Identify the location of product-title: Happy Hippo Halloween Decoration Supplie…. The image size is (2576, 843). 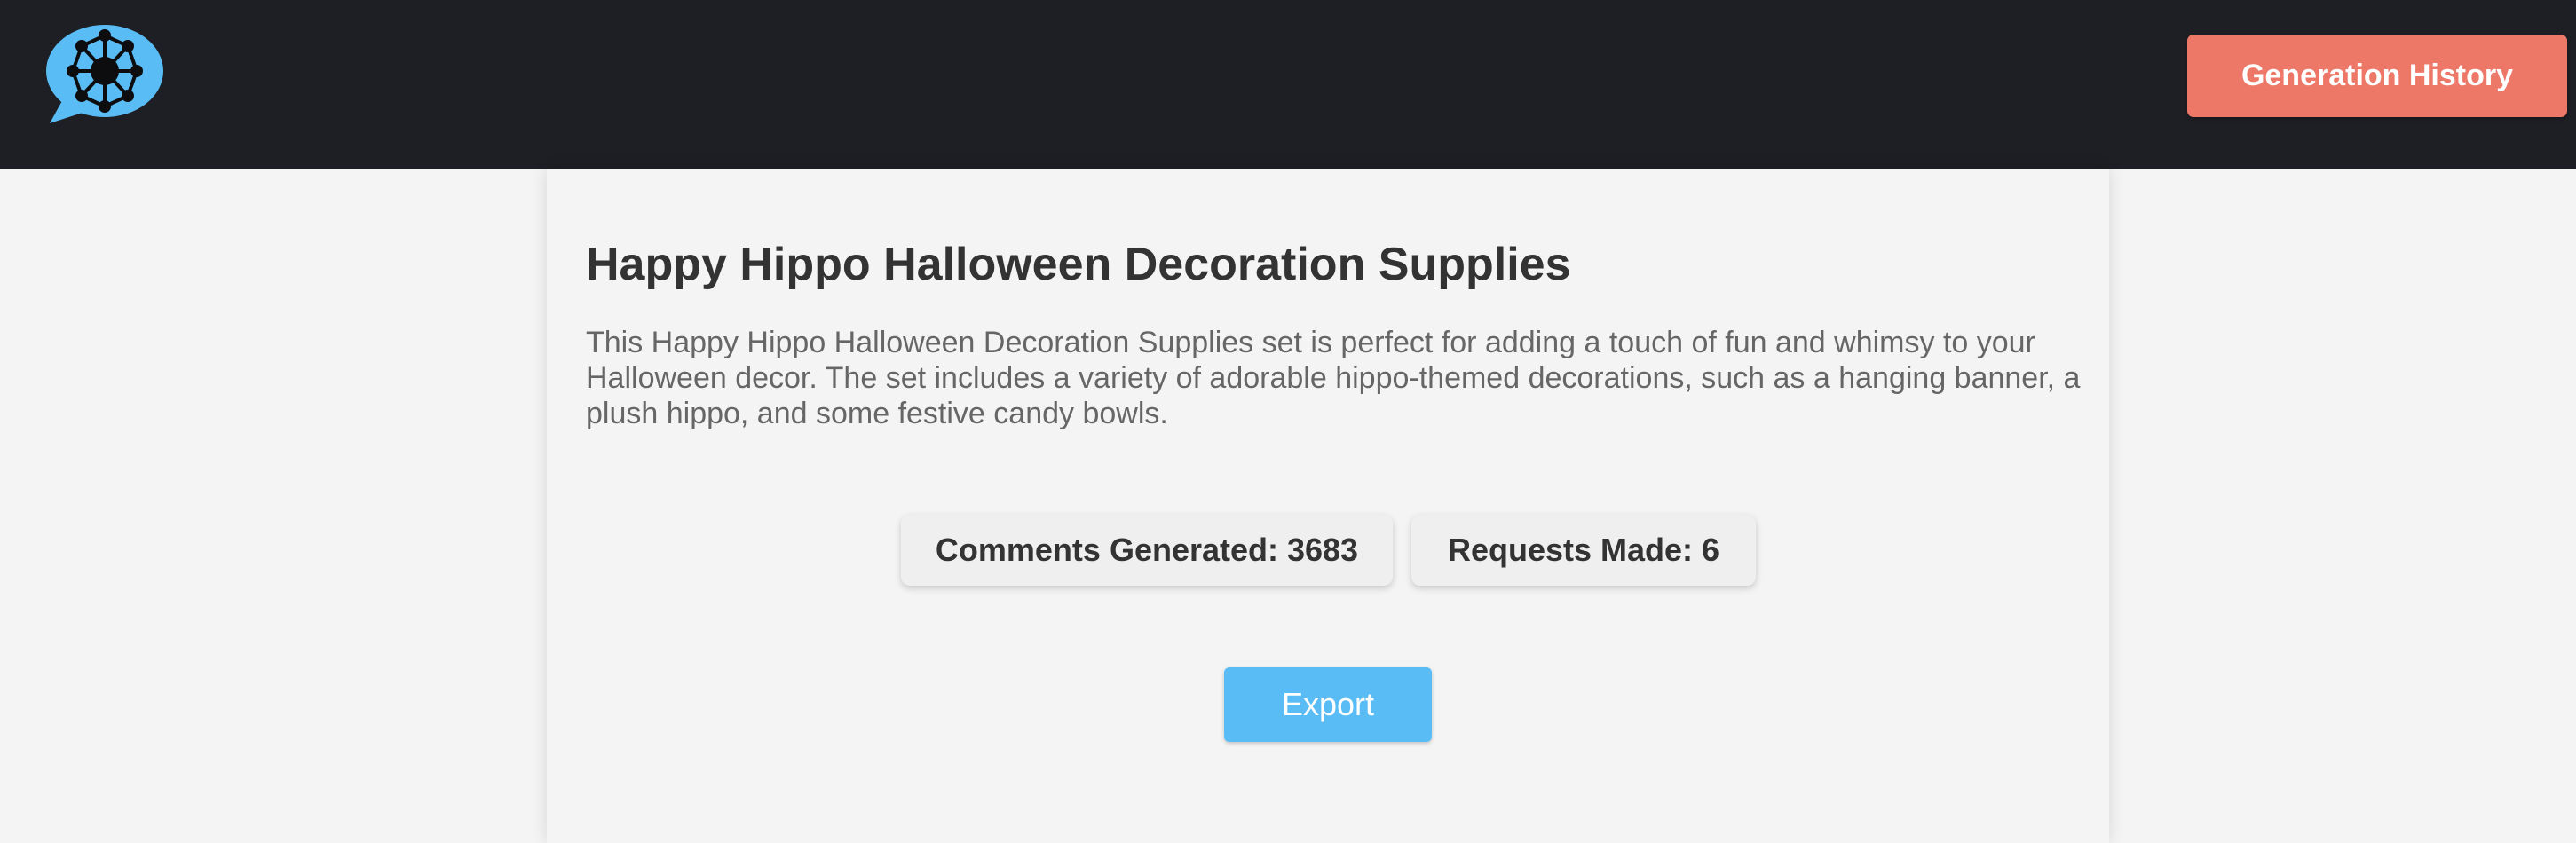
(1078, 264).